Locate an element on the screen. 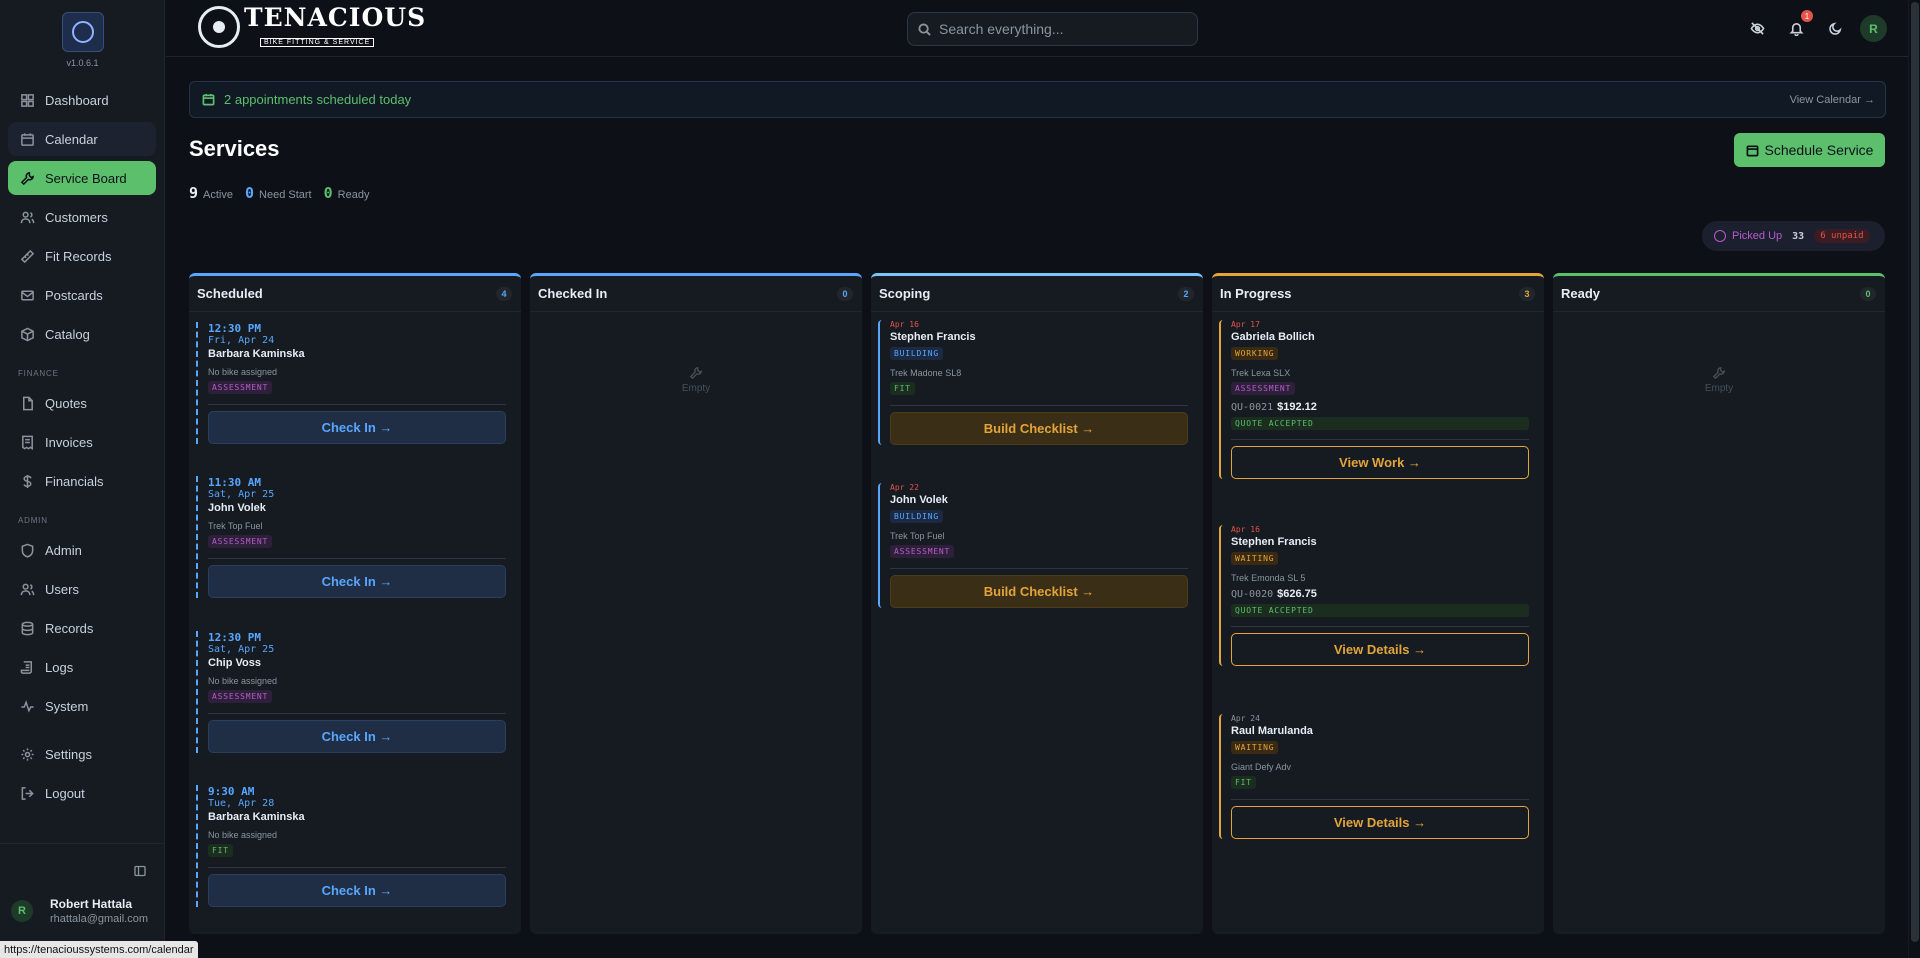  sidebar-item-logout: Logout is located at coordinates (82, 793).